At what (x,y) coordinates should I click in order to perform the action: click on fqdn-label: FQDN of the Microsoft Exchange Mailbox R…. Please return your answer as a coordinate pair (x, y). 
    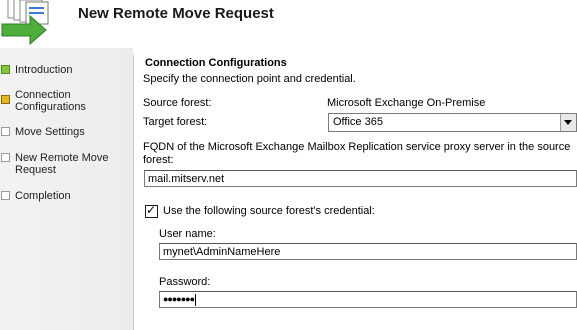
    Looking at the image, I should click on (357, 153).